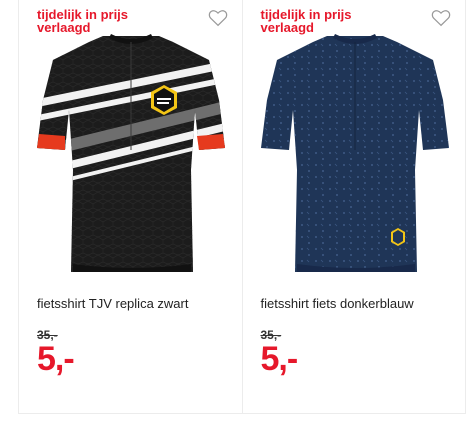  Describe the element at coordinates (337, 303) in the screenshot. I see `product-title: fietsshirt fiets donkerblauw` at that location.